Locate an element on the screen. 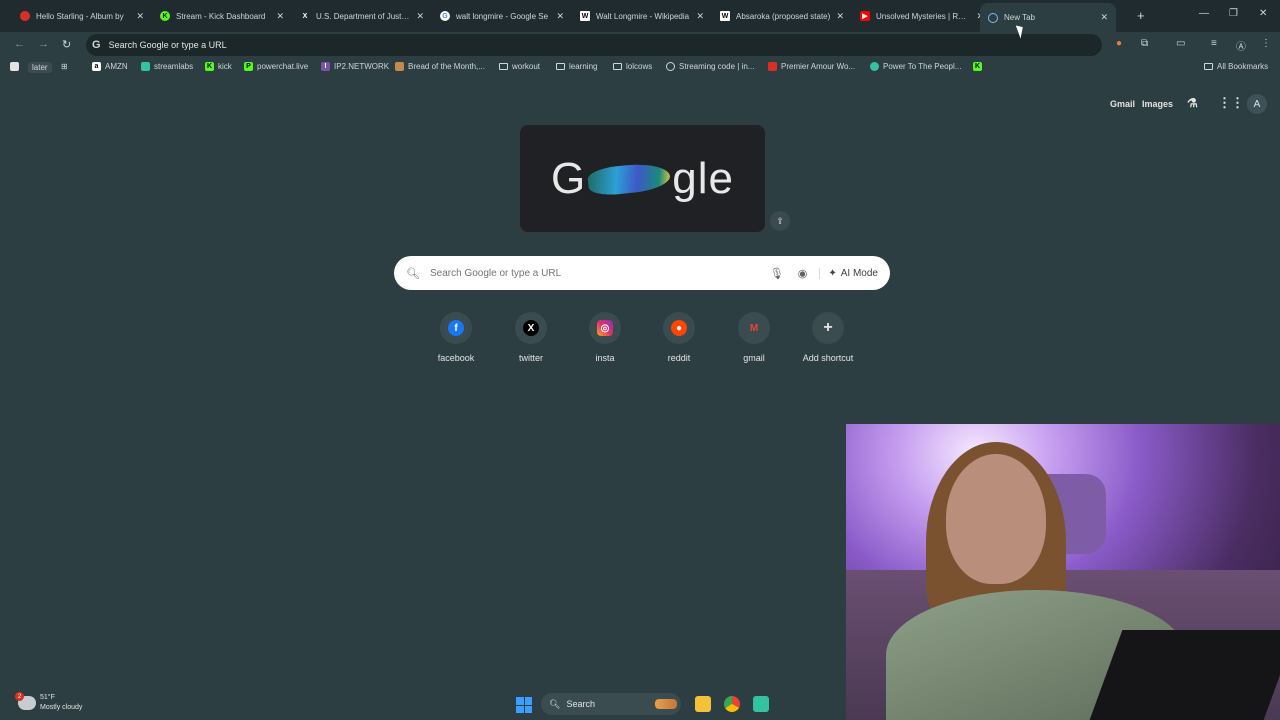 This screenshot has width=1280, height=720. google-doodle: G gle is located at coordinates (642, 178).